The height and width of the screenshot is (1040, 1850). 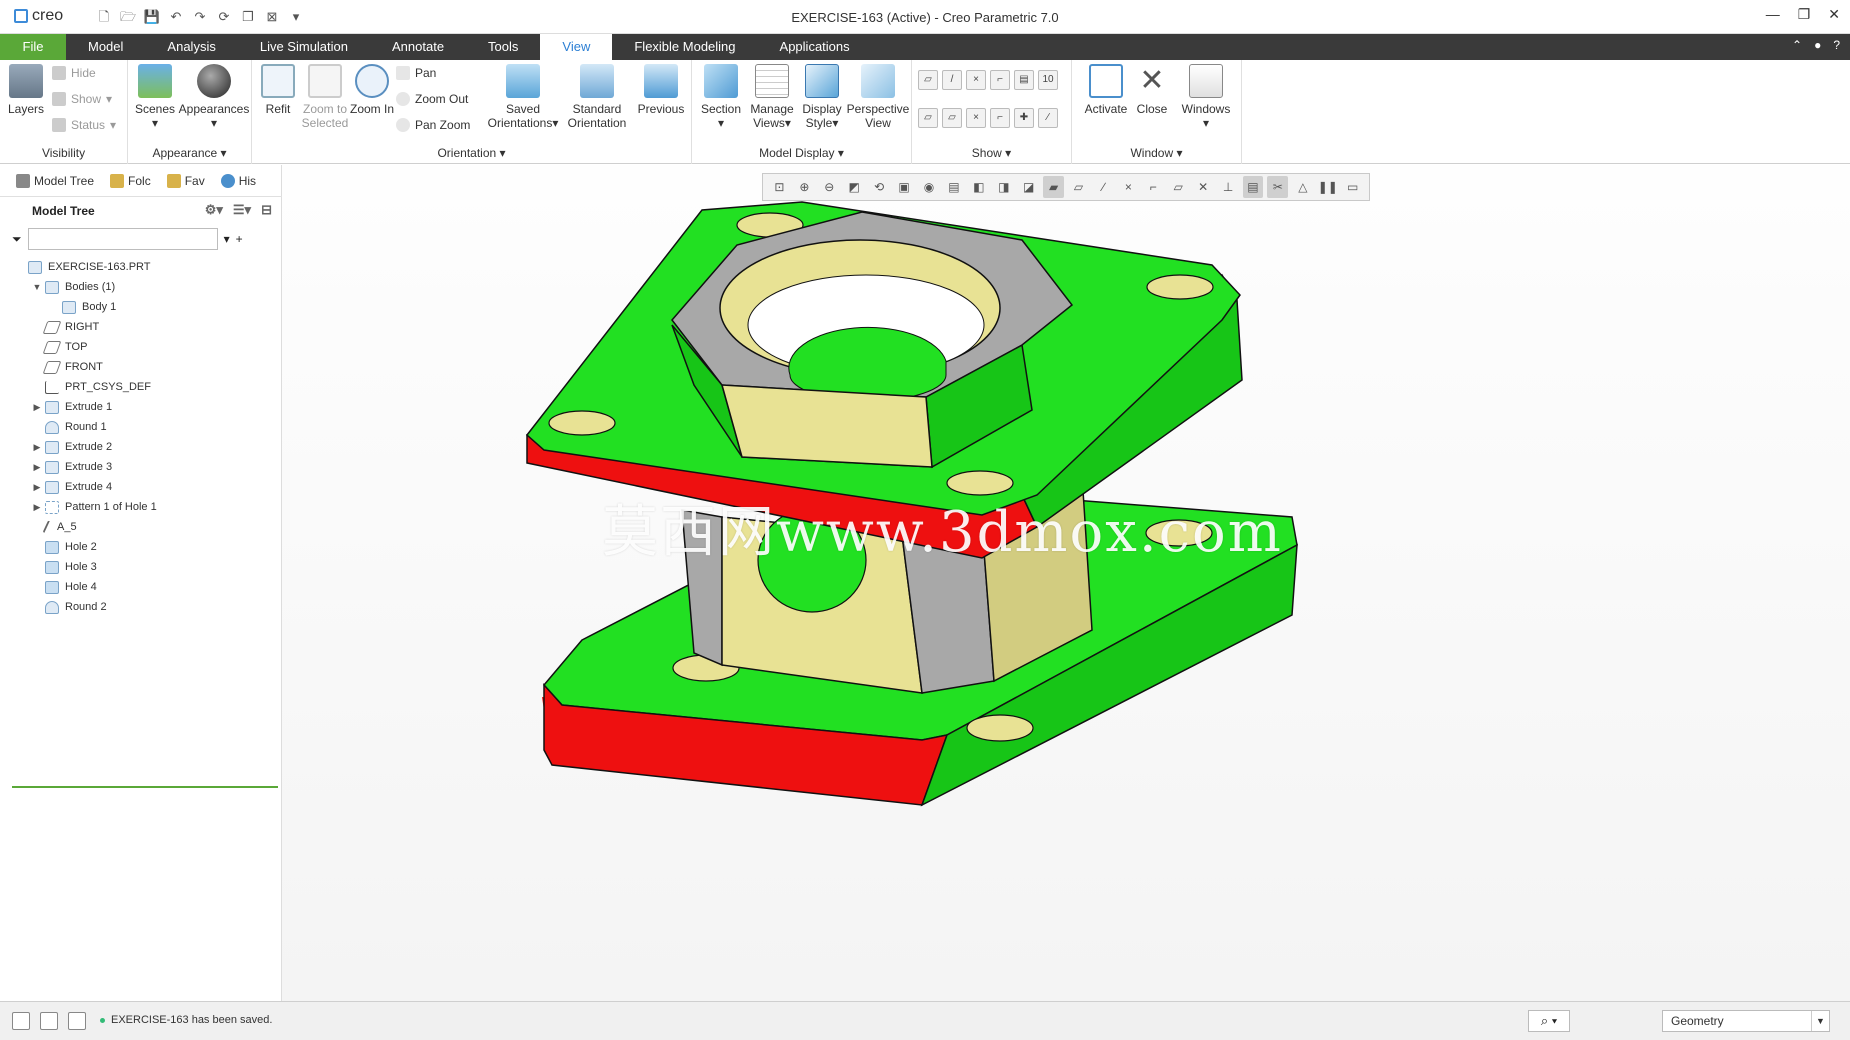 What do you see at coordinates (684, 47) in the screenshot?
I see `tab-flexible-modeling: Flexible Modeling` at bounding box center [684, 47].